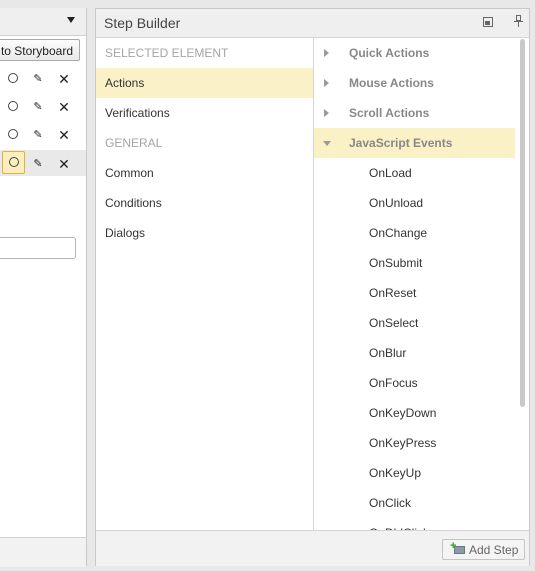 This screenshot has width=535, height=571. What do you see at coordinates (458, 548) in the screenshot?
I see `add-step-icon: +` at bounding box center [458, 548].